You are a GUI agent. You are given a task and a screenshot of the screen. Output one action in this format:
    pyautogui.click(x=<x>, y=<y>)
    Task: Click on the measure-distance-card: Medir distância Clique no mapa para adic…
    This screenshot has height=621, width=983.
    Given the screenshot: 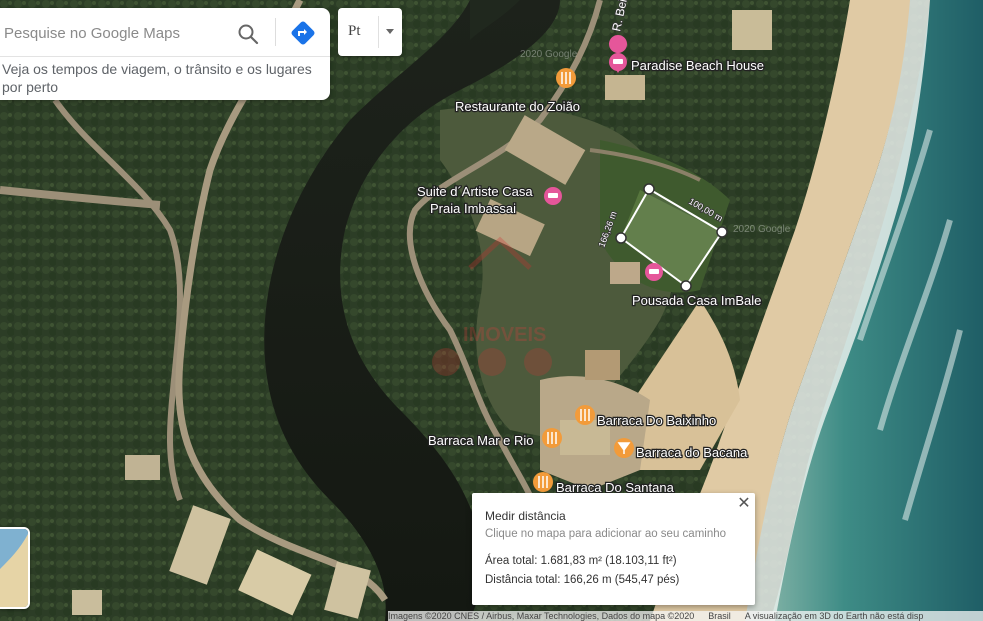 What is the action you would take?
    pyautogui.click(x=613, y=549)
    